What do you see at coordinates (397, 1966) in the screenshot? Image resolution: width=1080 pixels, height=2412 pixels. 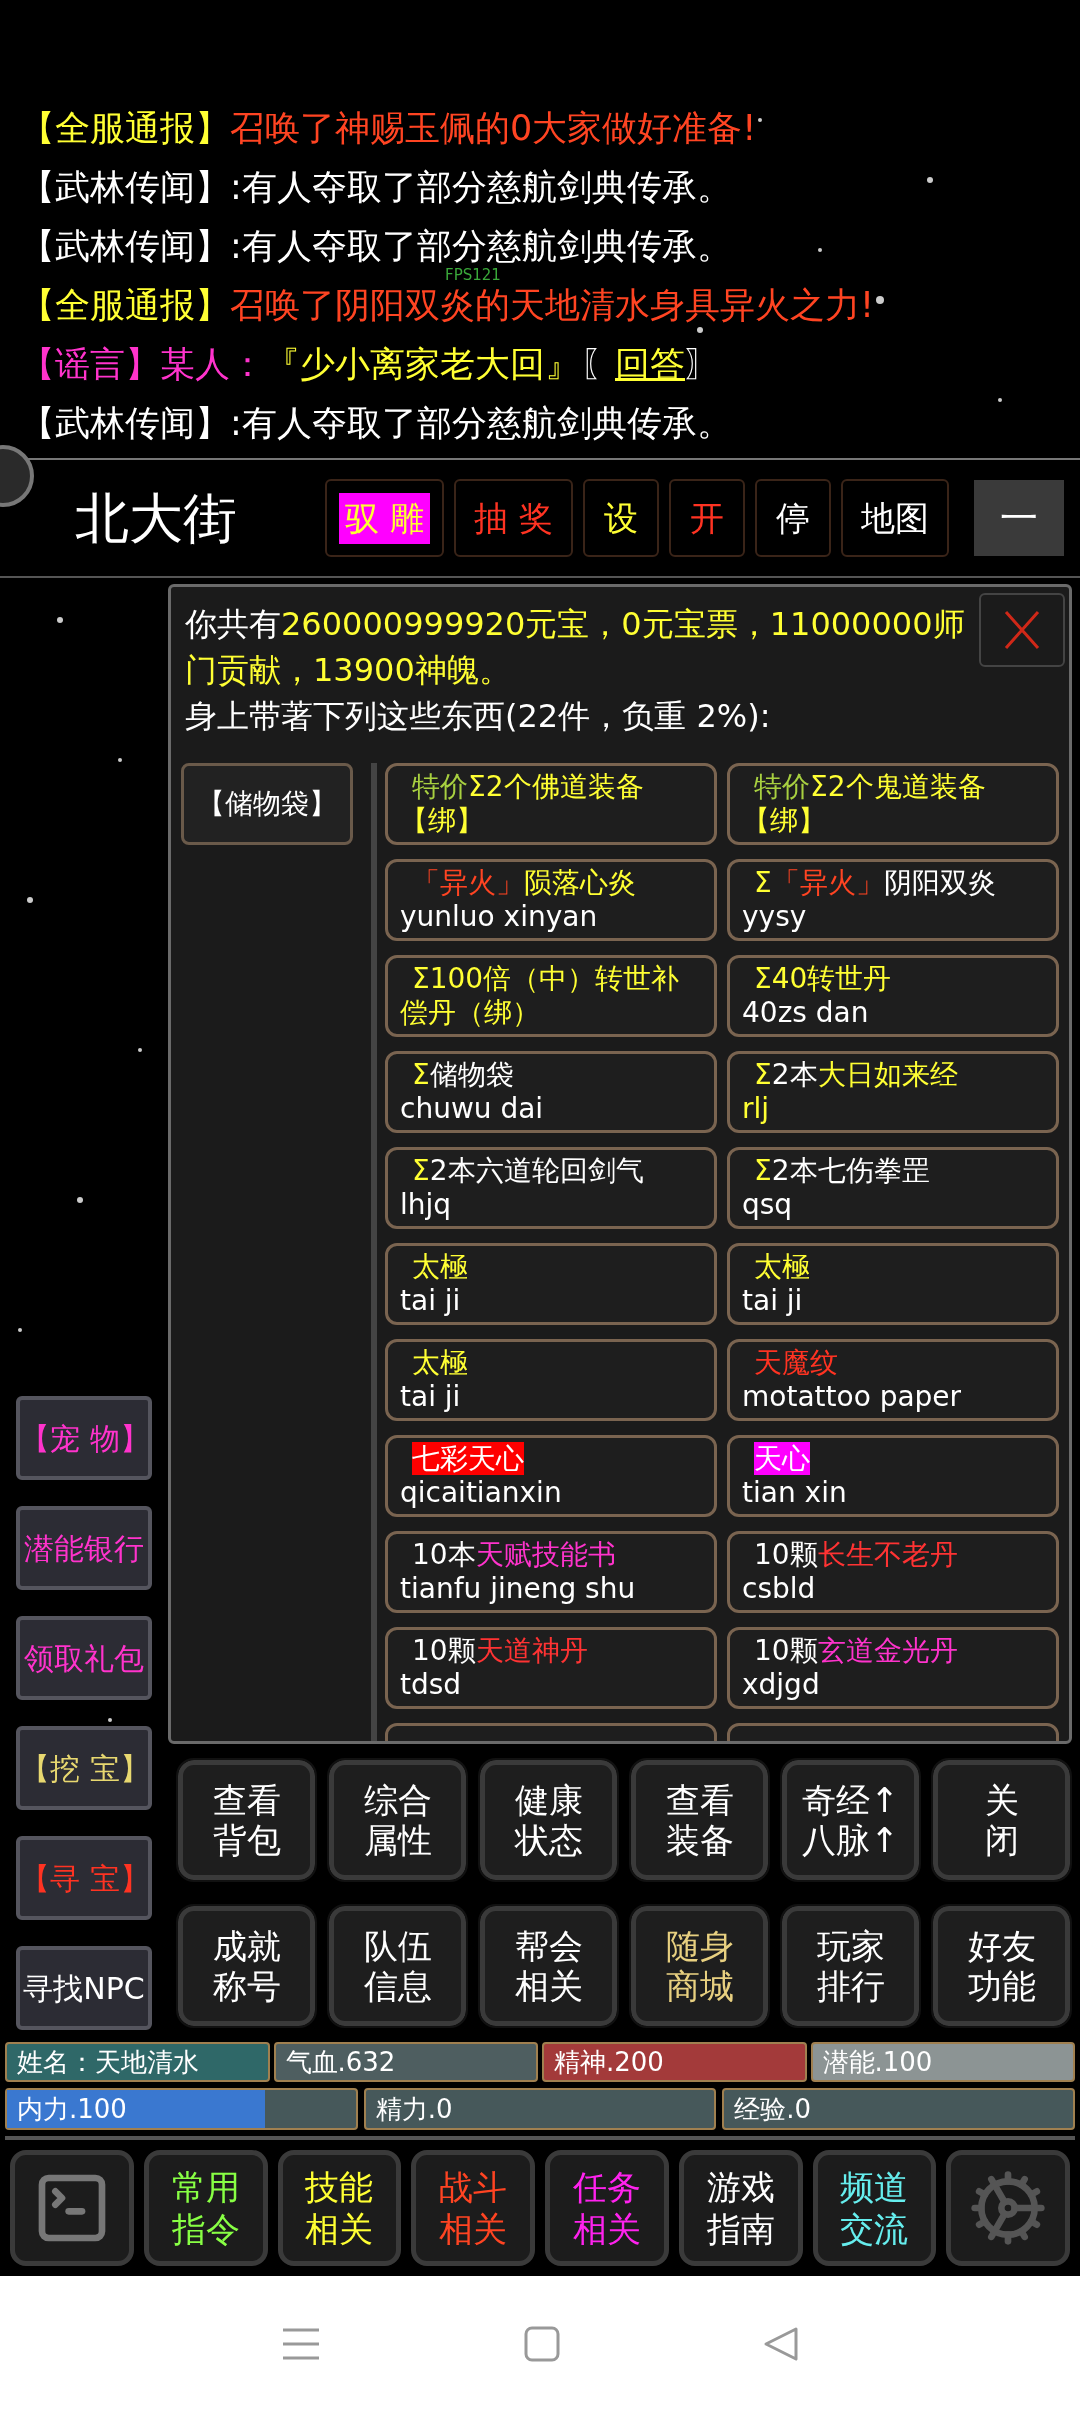 I see `command-button: 队伍 信息` at bounding box center [397, 1966].